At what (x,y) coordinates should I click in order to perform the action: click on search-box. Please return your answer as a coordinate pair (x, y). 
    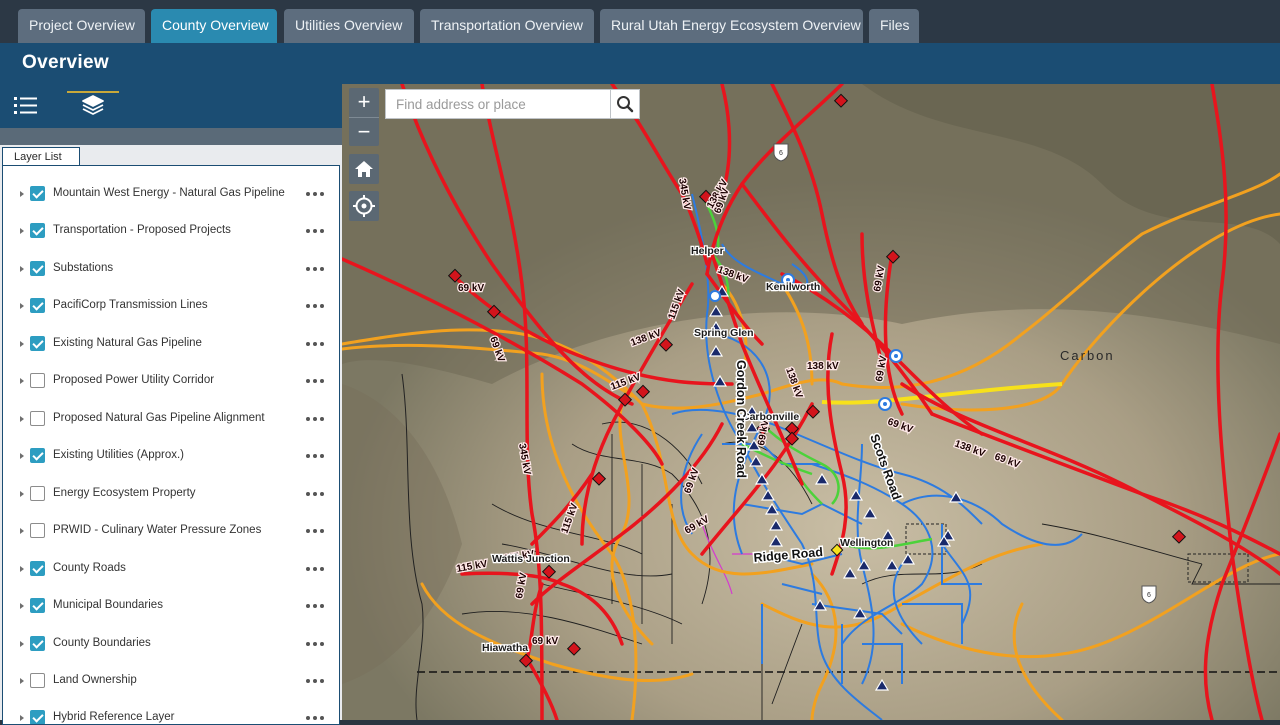
    Looking at the image, I should click on (498, 104).